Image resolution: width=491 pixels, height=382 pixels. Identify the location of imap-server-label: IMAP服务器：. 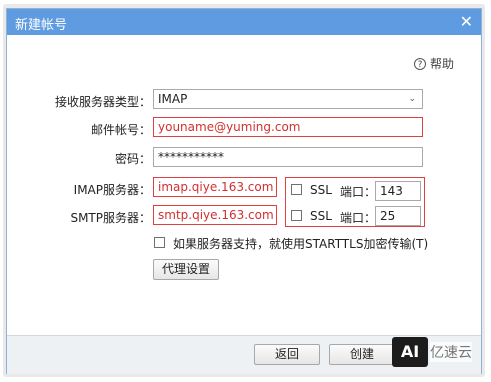
(112, 190).